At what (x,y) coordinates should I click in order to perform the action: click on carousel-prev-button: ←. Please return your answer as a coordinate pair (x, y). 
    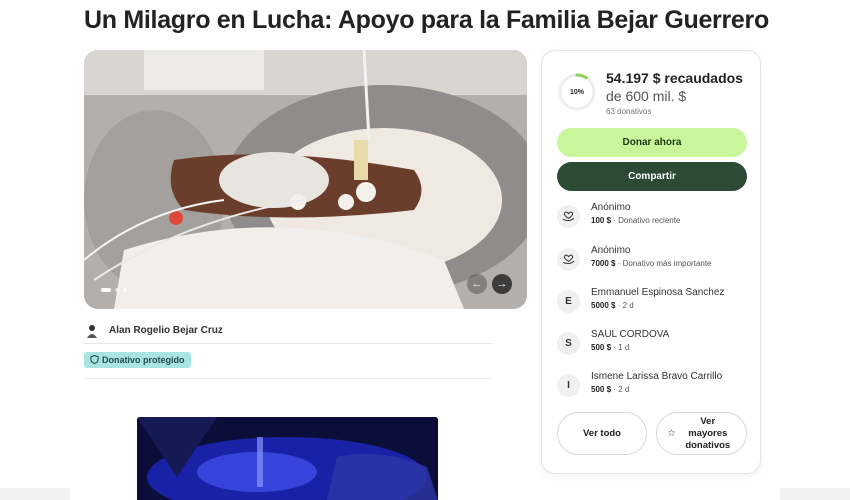
    Looking at the image, I should click on (477, 284).